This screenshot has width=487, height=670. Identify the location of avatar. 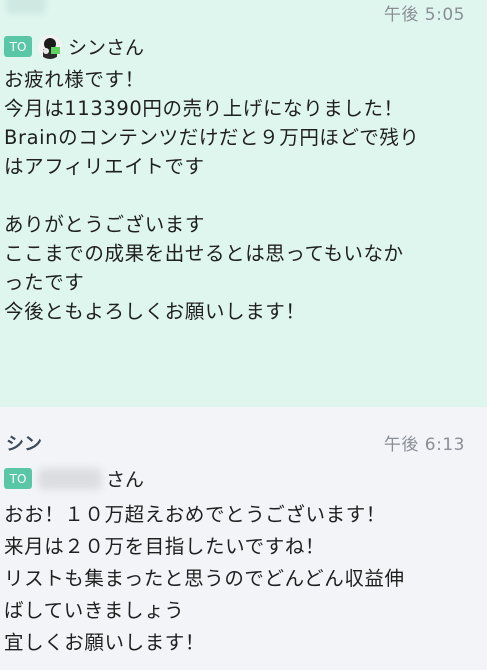
(50, 46).